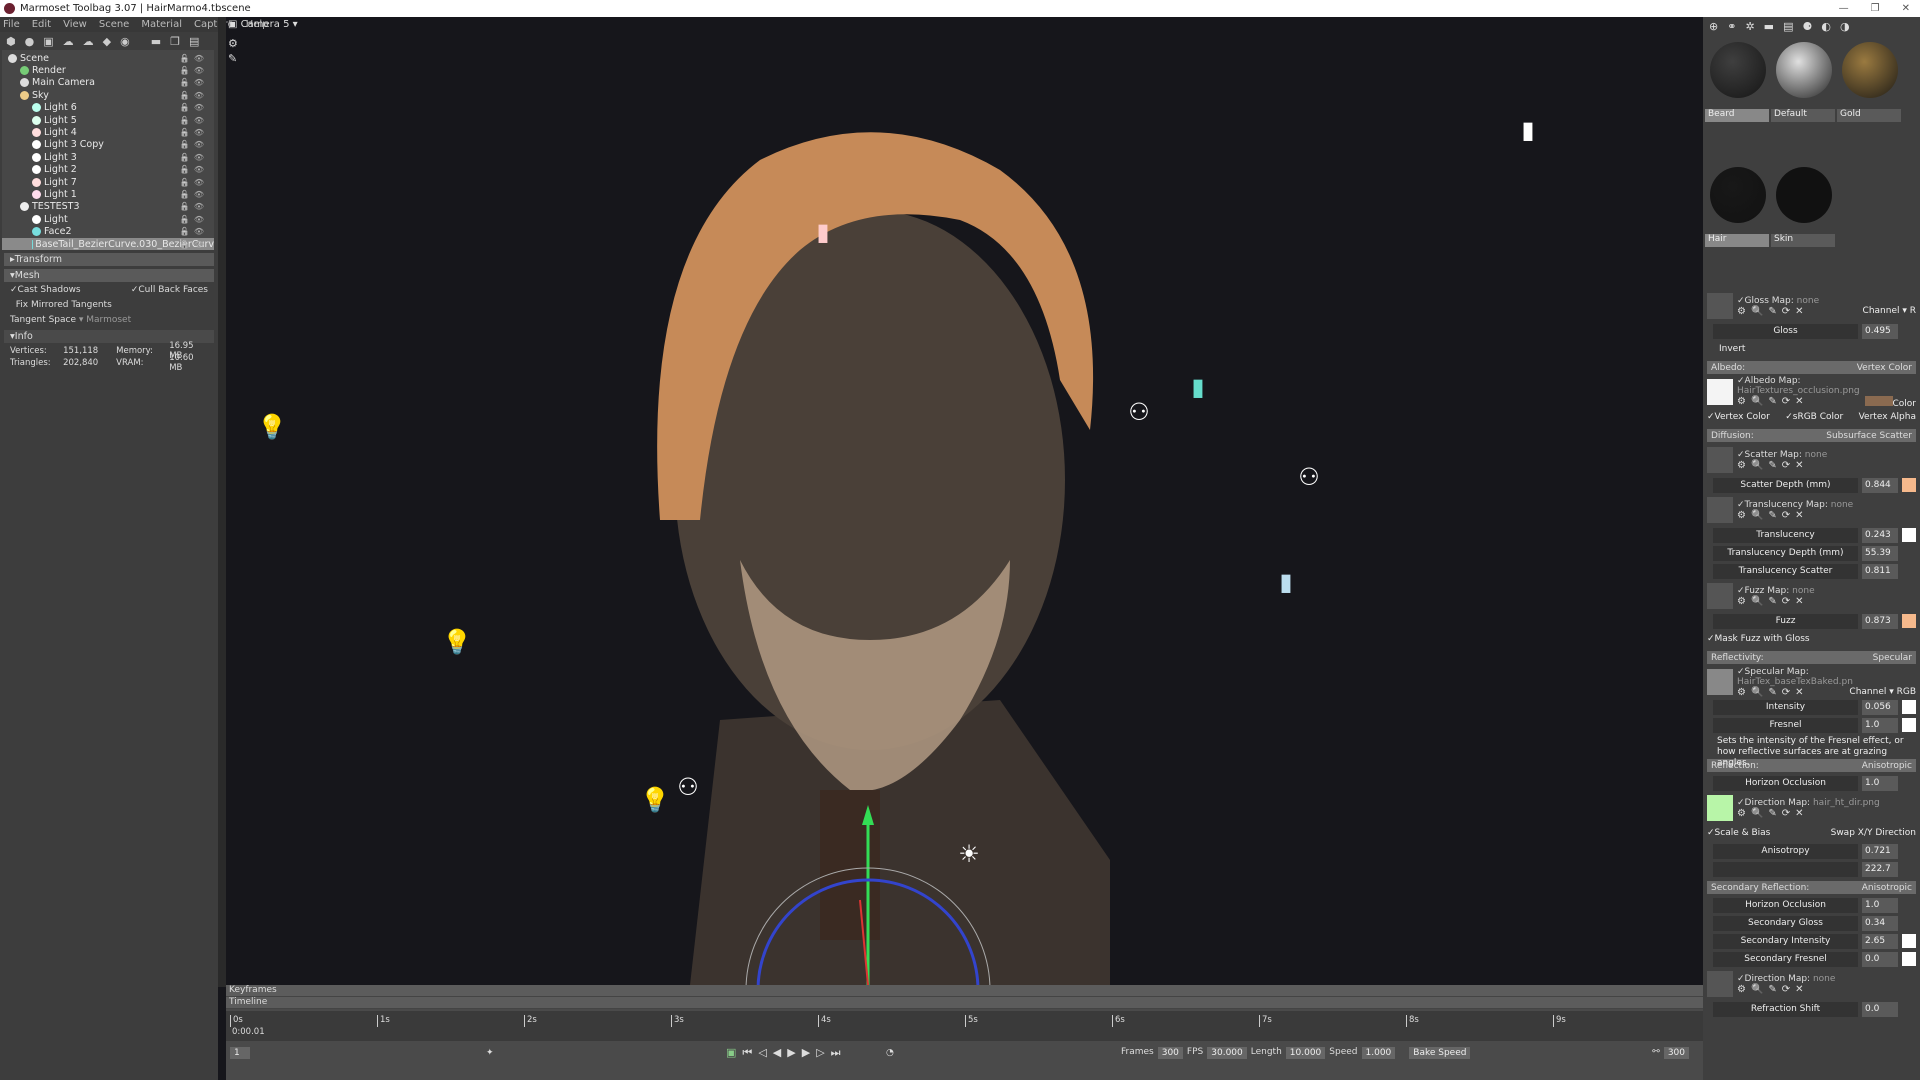 Image resolution: width=1920 pixels, height=1080 pixels. What do you see at coordinates (108, 58) in the screenshot?
I see `tree-item: Scene 🔓👁` at bounding box center [108, 58].